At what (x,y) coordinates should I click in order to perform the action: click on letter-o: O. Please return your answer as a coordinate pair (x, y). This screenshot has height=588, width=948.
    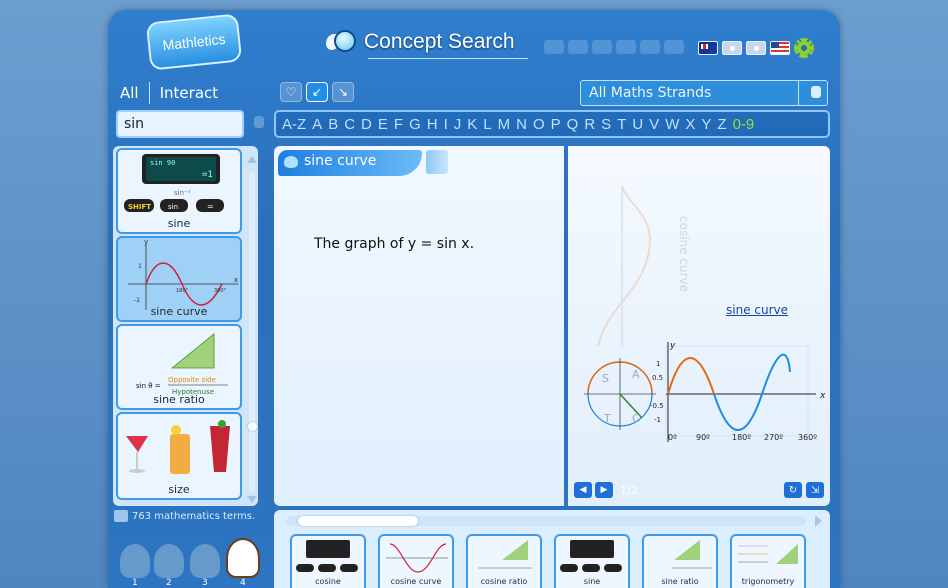
    Looking at the image, I should click on (539, 124).